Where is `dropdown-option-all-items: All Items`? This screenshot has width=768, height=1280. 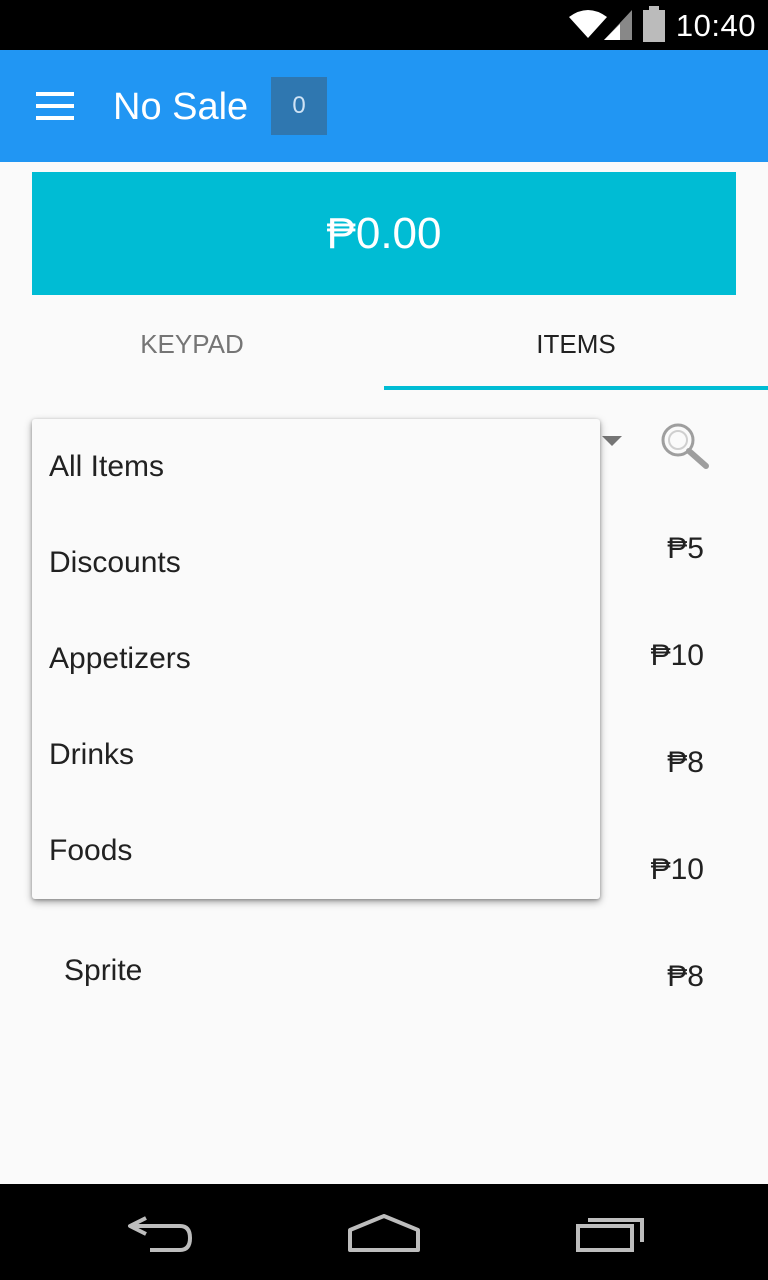 dropdown-option-all-items: All Items is located at coordinates (316, 467).